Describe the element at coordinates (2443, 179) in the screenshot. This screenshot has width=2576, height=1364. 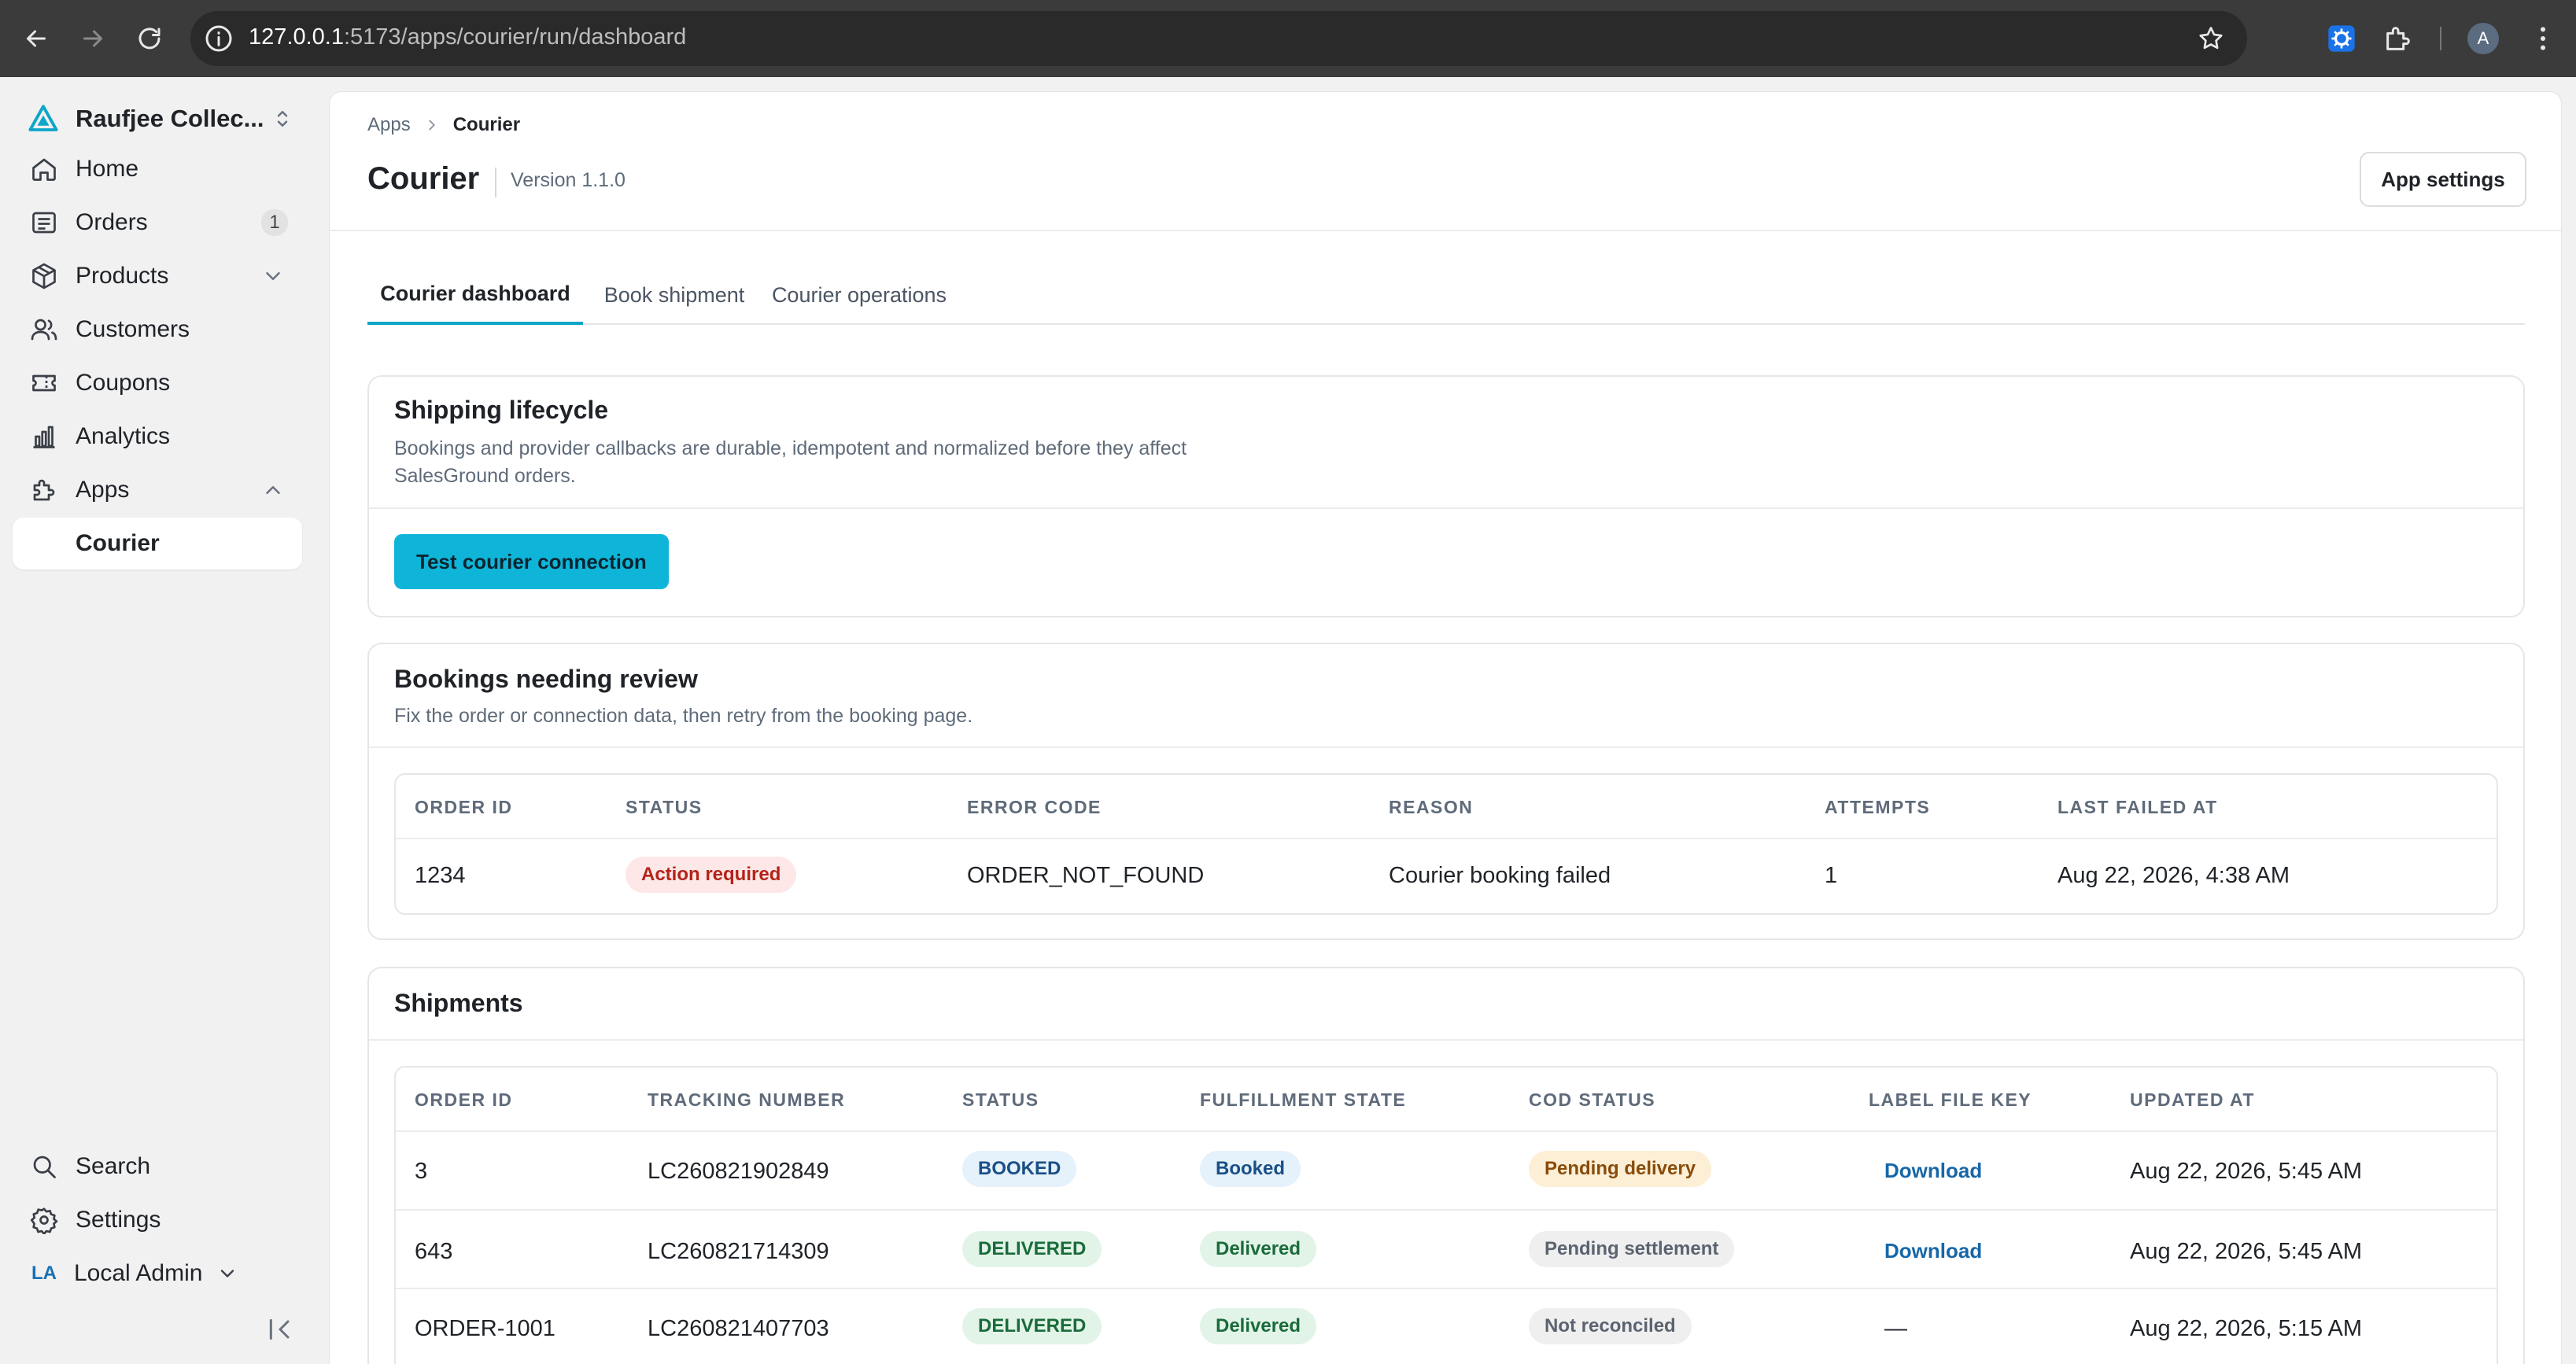
I see `app-settings-button: App settings` at that location.